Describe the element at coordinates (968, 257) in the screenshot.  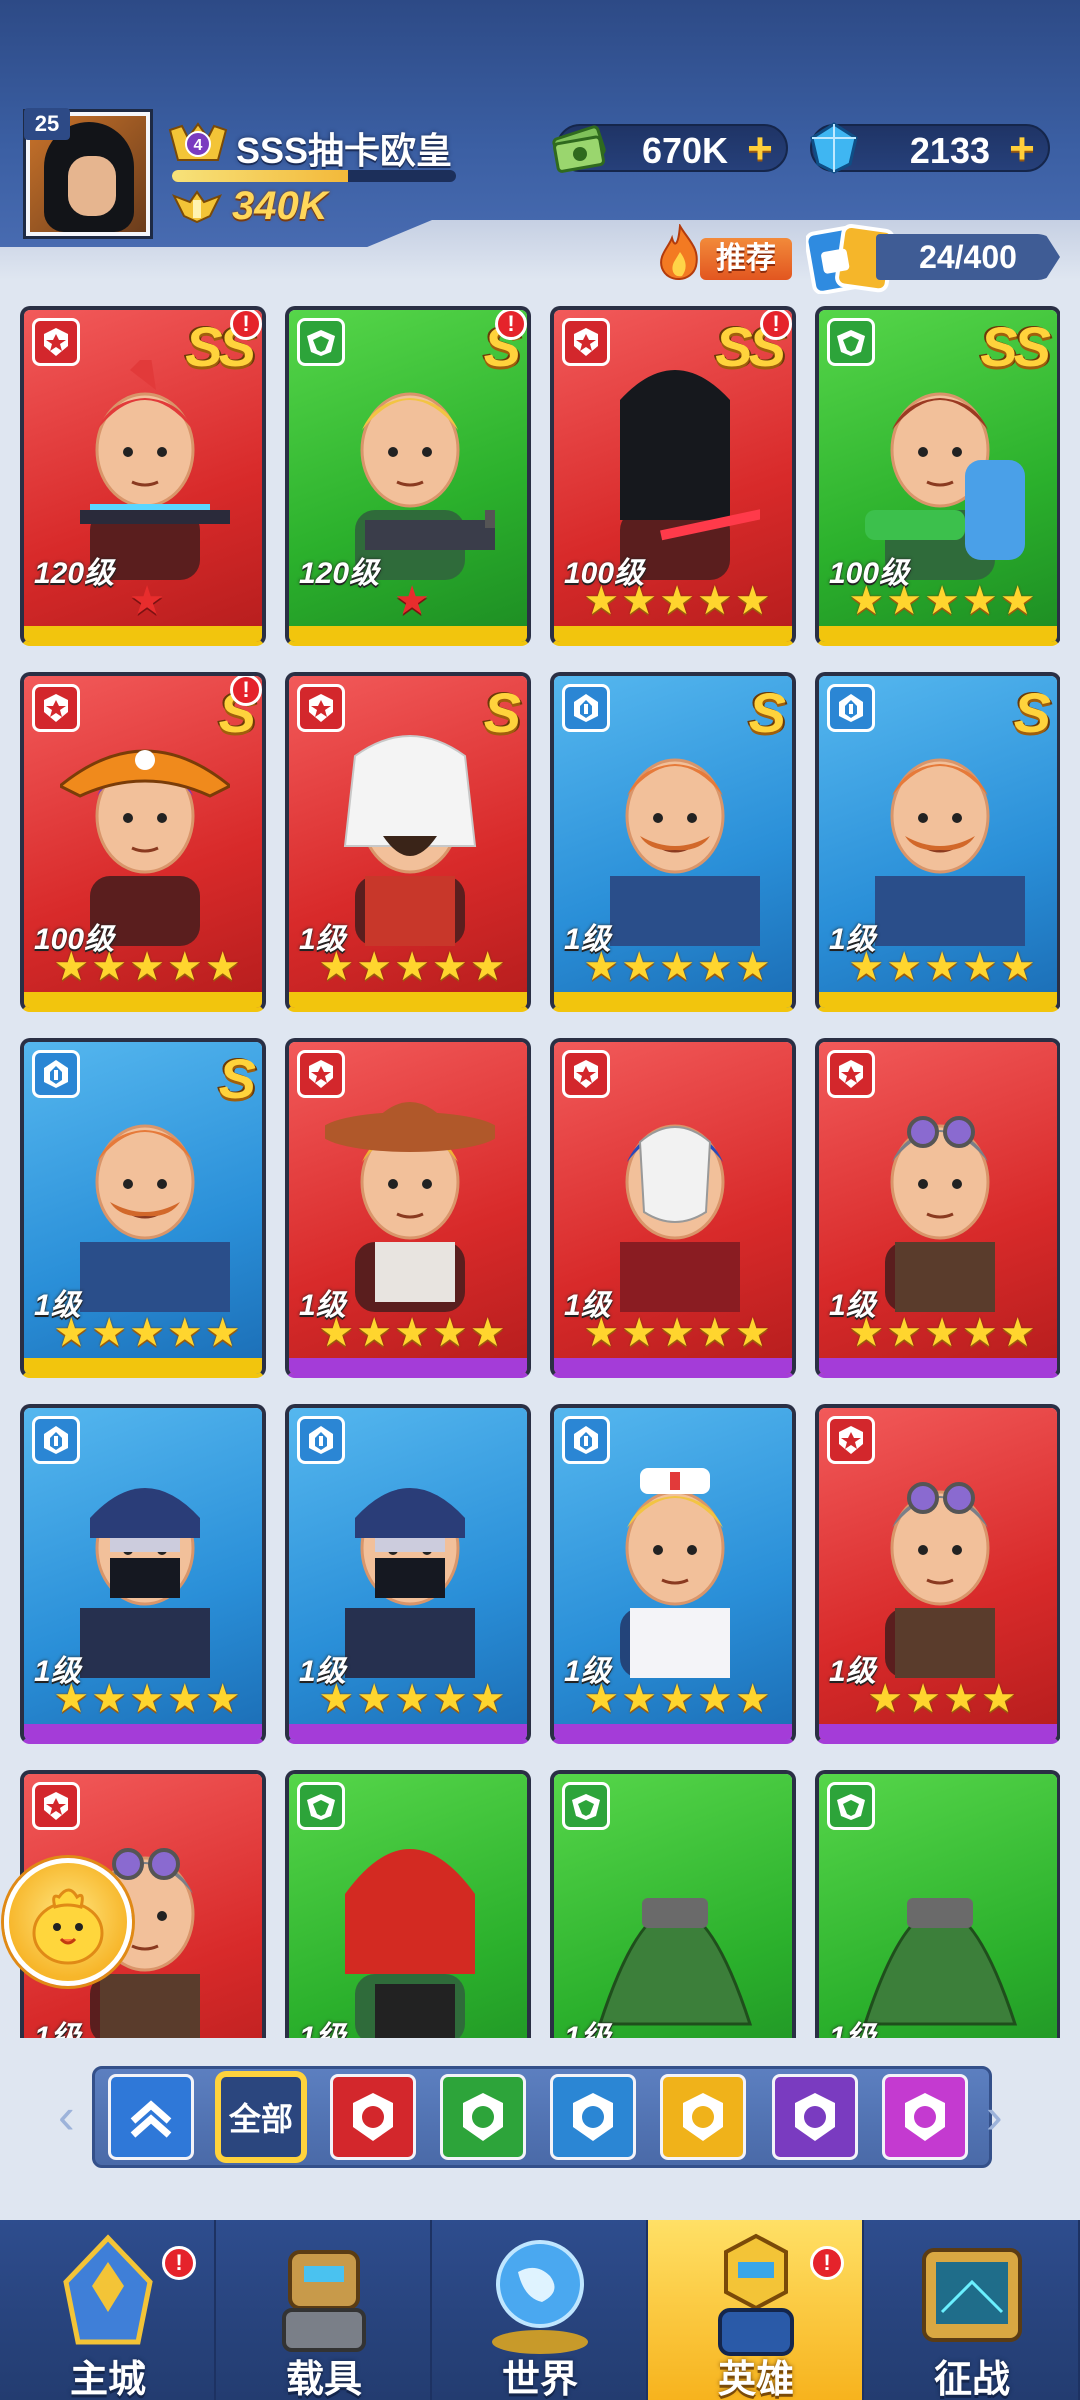
I see `hero-capacity: 24/400` at that location.